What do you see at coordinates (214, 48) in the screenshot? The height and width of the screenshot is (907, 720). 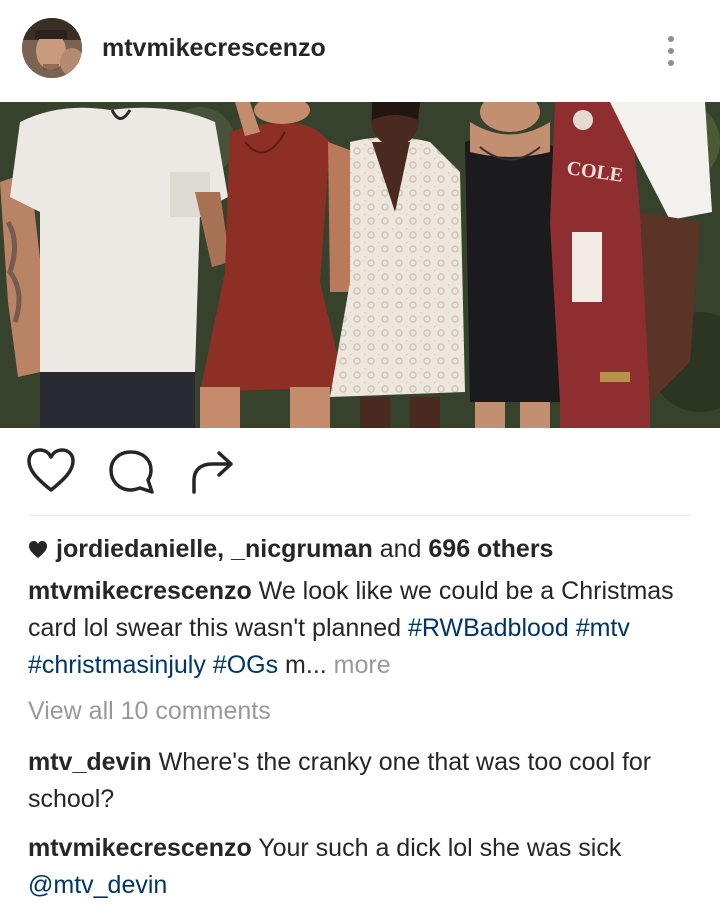 I see `post-username: mtvmikecrescenzo` at bounding box center [214, 48].